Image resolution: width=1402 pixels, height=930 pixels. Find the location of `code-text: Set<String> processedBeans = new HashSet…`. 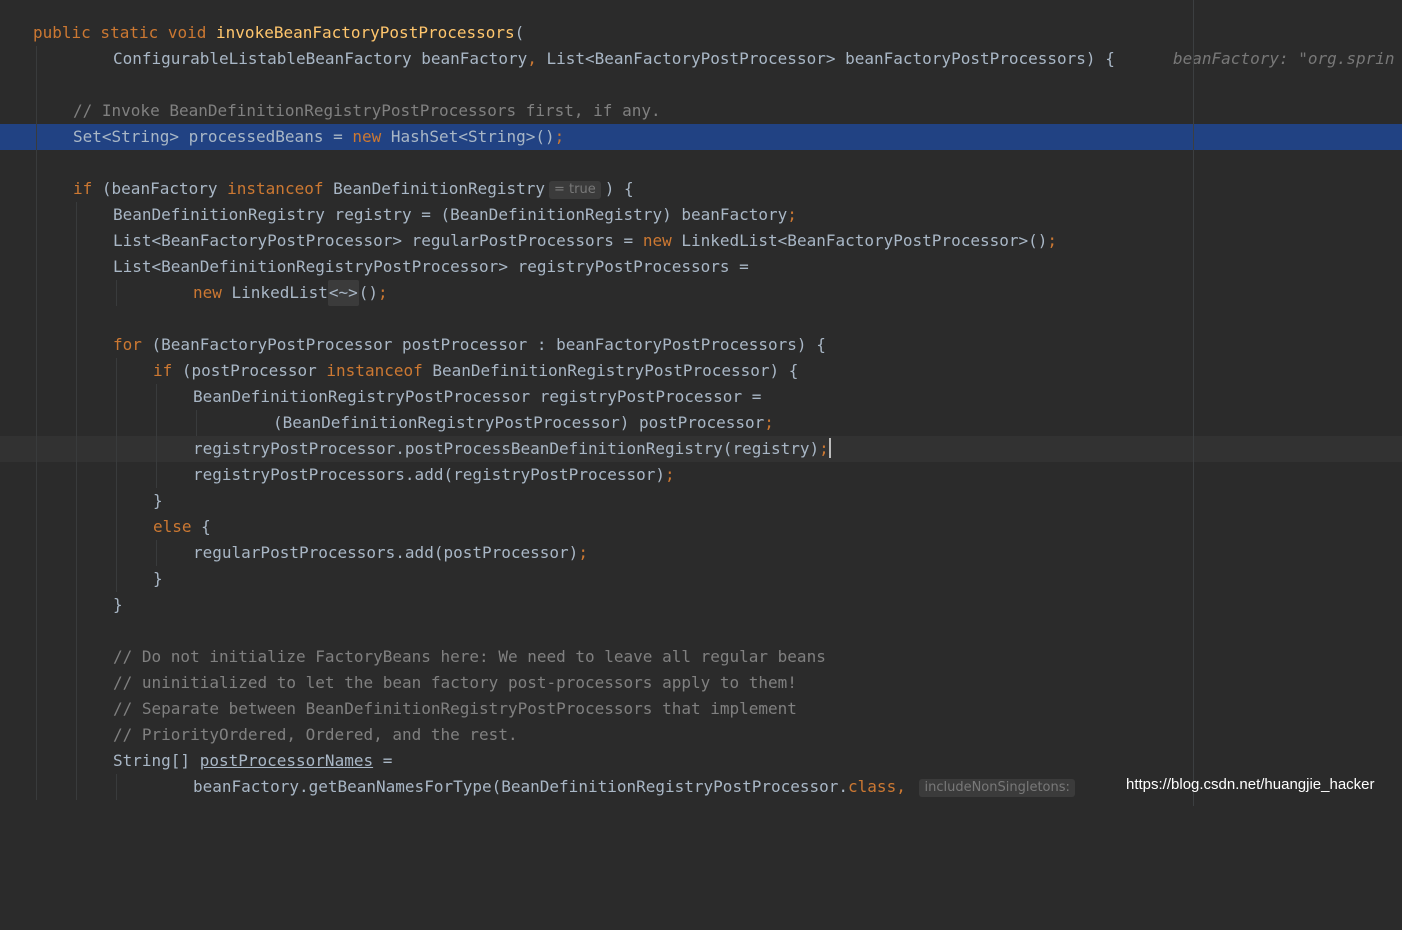

code-text: Set<String> processedBeans = new HashSet… is located at coordinates (319, 136).